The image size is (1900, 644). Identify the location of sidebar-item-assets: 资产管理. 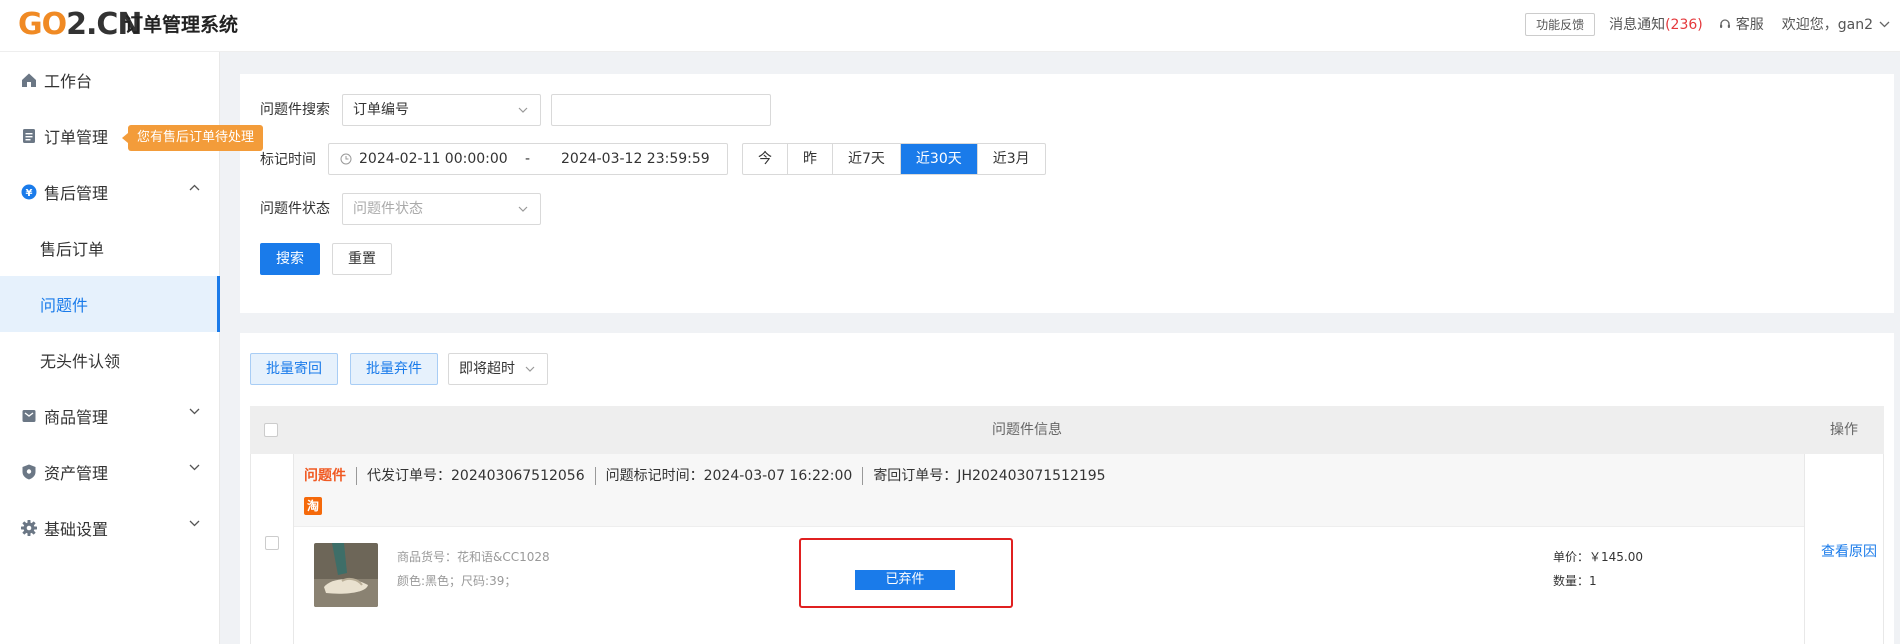
(110, 472).